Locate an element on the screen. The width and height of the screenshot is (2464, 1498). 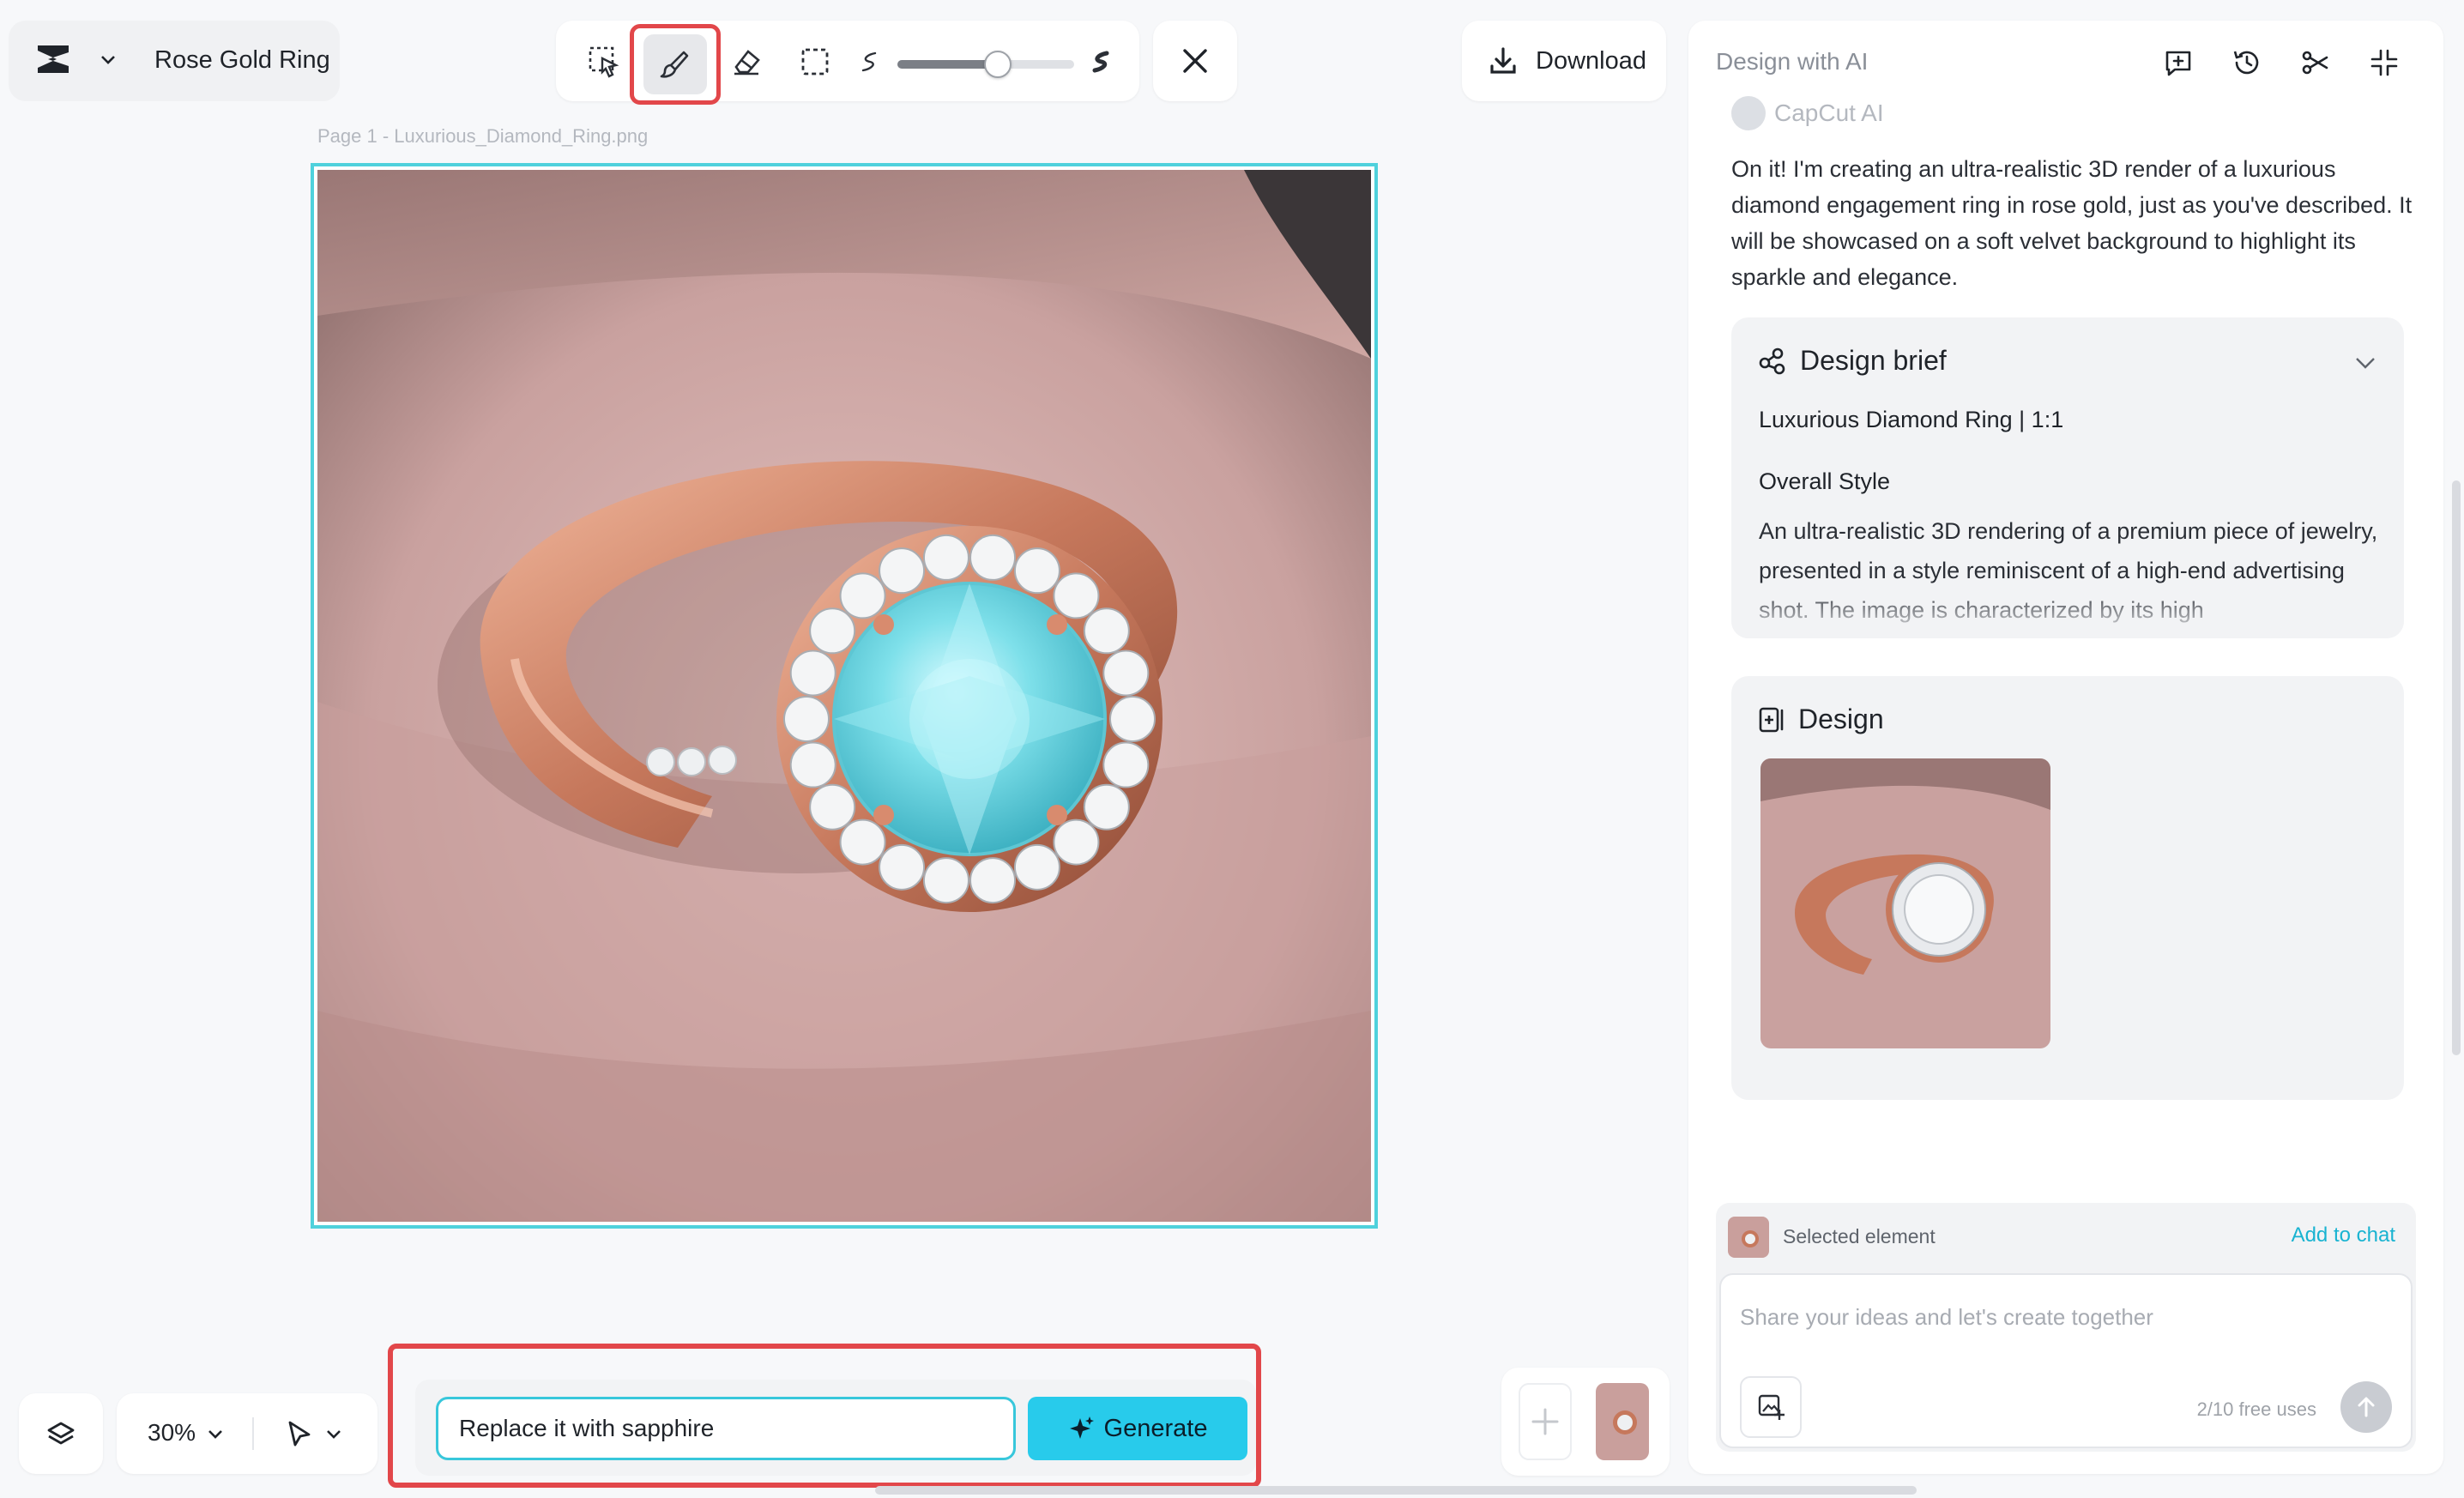
selected-element-label: Selected element is located at coordinates (1860, 1236).